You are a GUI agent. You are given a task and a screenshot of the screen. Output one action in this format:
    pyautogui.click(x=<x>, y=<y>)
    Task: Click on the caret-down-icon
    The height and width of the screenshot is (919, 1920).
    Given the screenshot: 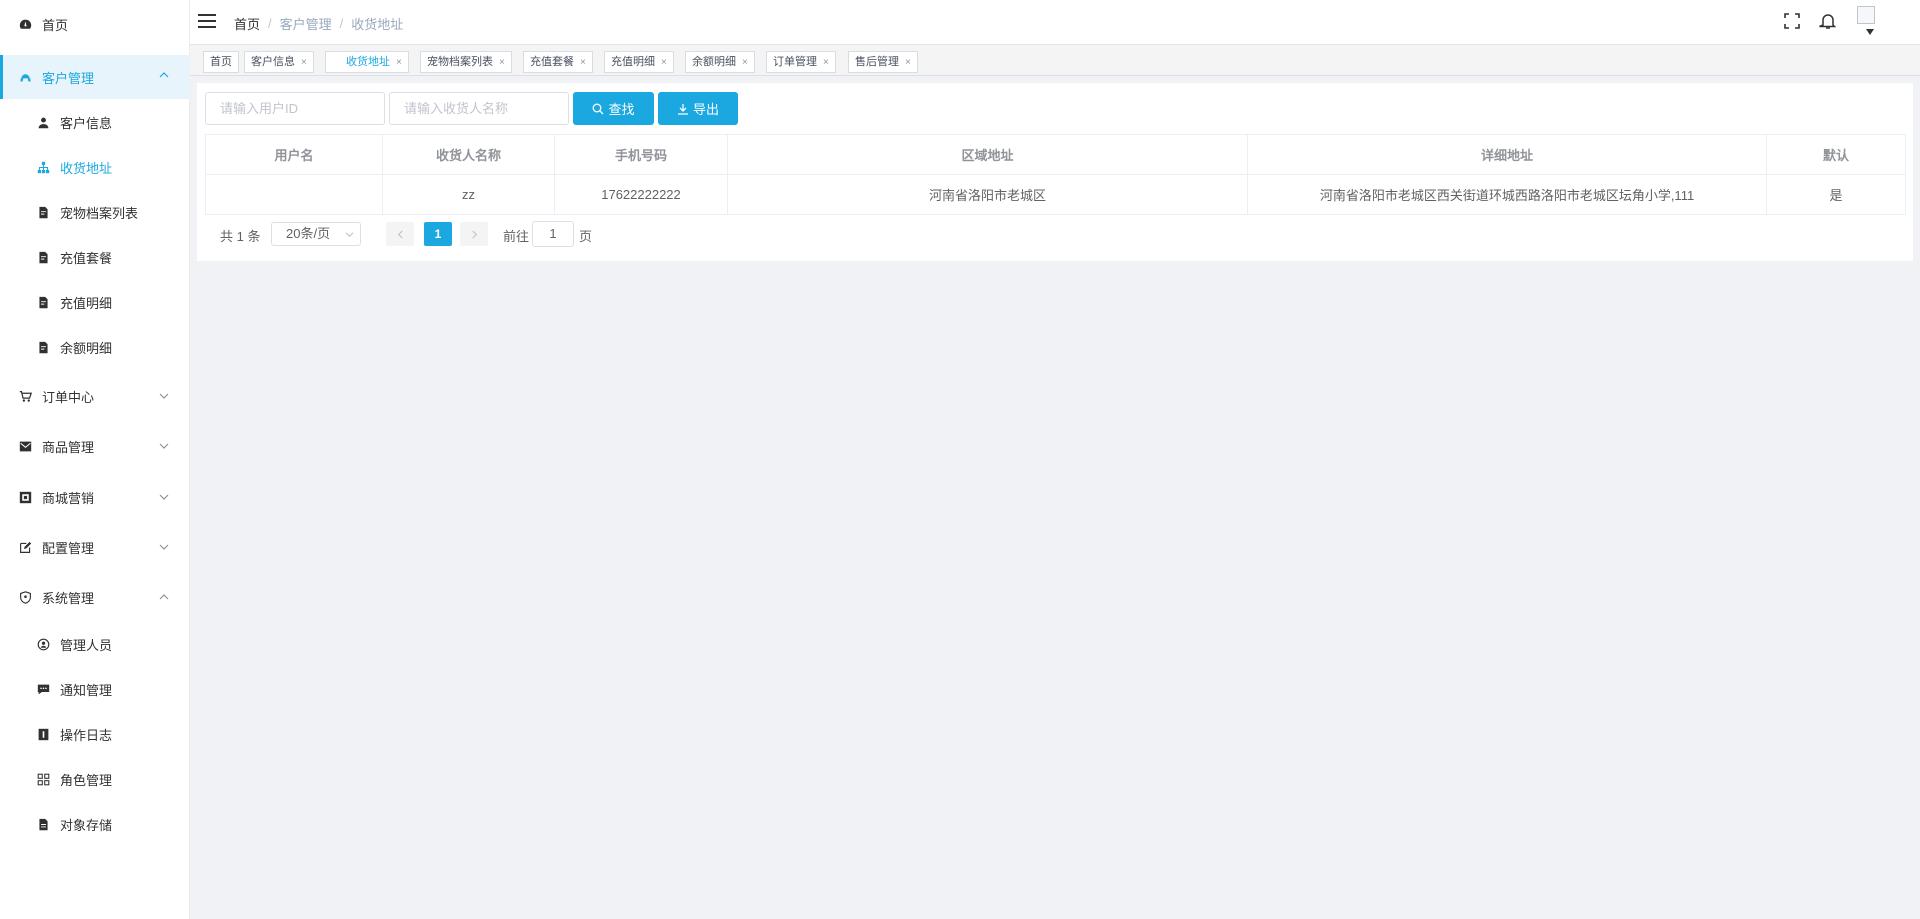 What is the action you would take?
    pyautogui.click(x=1870, y=32)
    